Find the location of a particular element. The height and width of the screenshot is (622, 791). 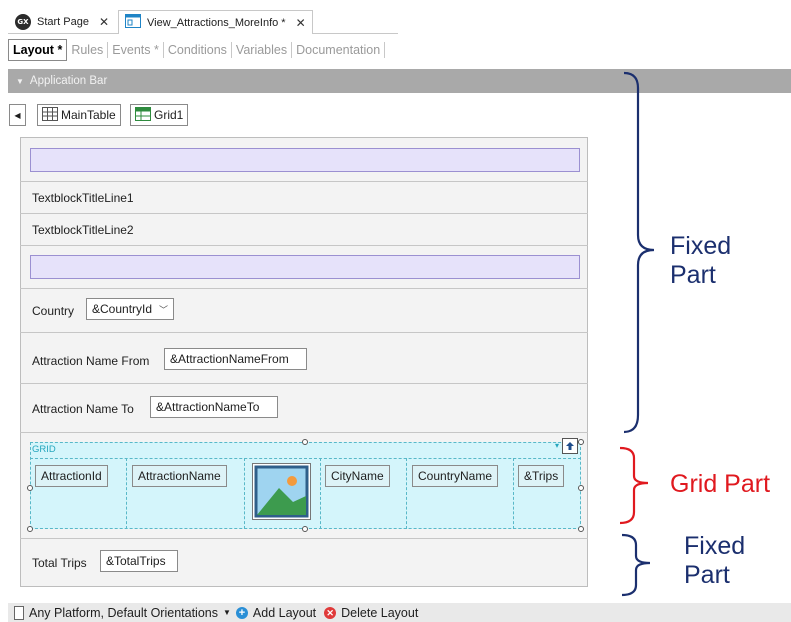

add-layout-button: Add Layout is located at coordinates (284, 613).